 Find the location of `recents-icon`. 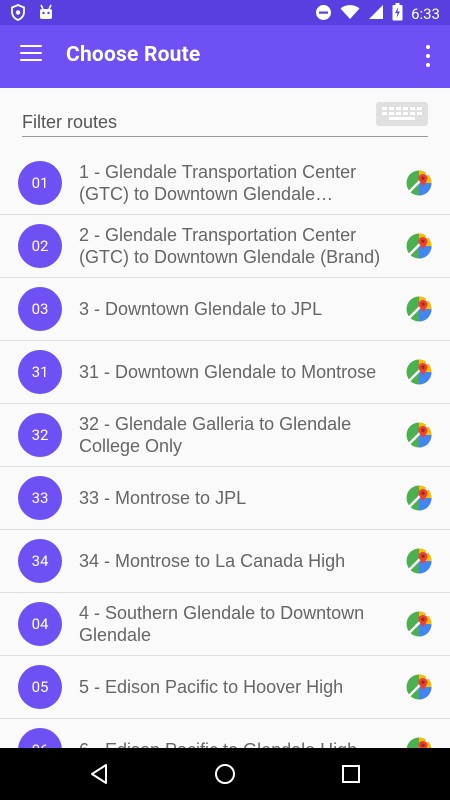

recents-icon is located at coordinates (351, 774).